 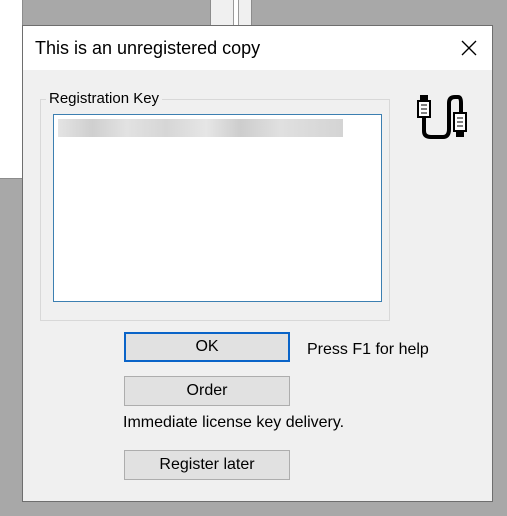 I want to click on redacted-key-text, so click(x=200, y=128).